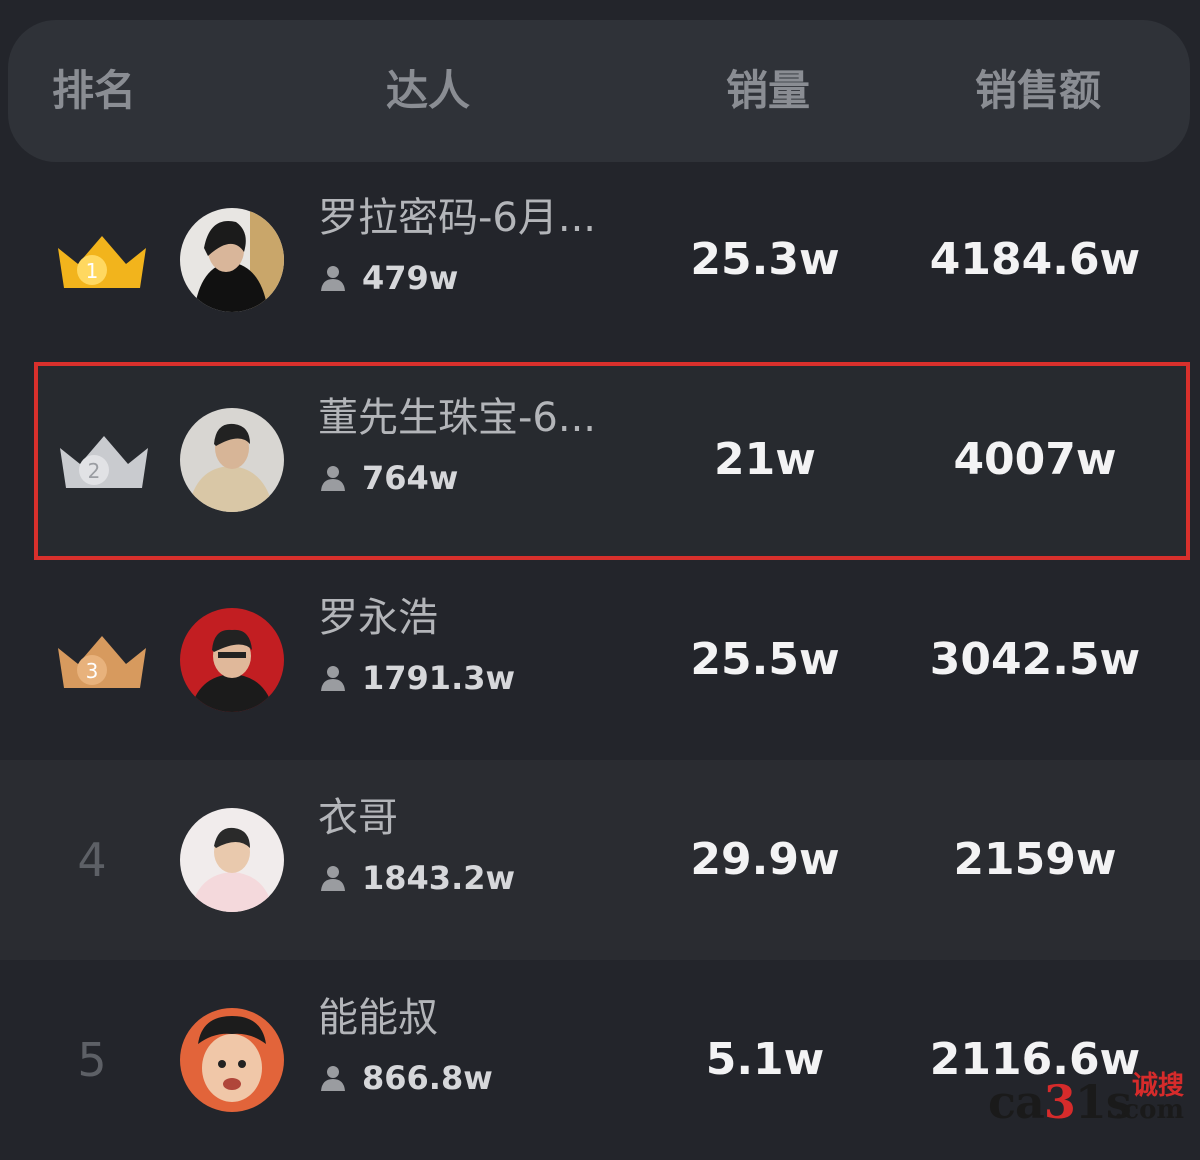 This screenshot has width=1200, height=1160. Describe the element at coordinates (102, 262) in the screenshot. I see `gold-crown-icon: 1` at that location.